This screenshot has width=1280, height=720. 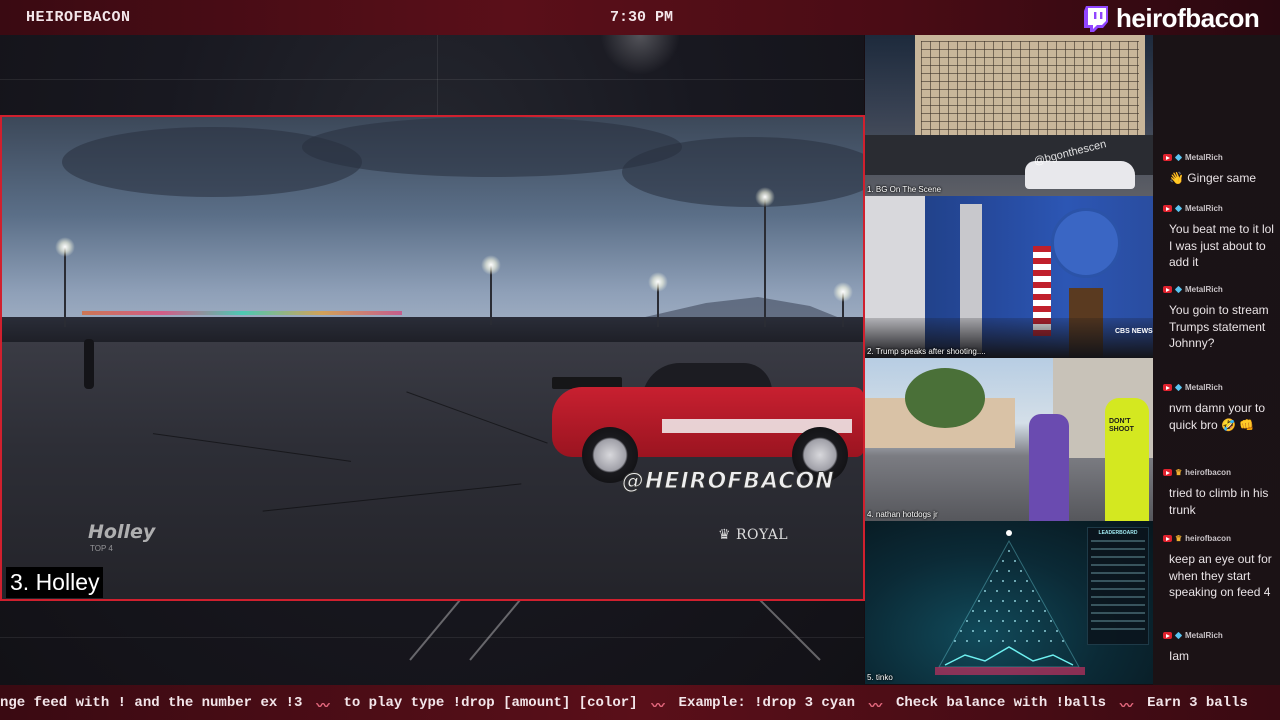 I want to click on royal-logo: ♛ ROYAL, so click(x=753, y=535).